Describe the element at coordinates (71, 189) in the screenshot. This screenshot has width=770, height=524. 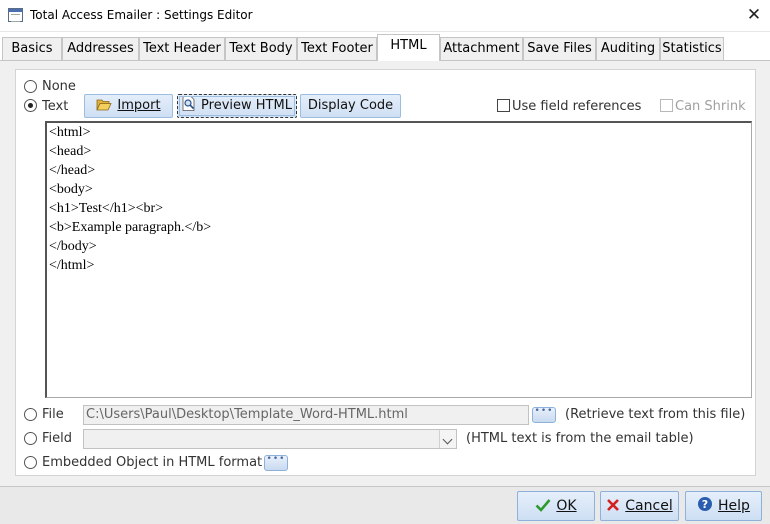
I see `code-line: <body>` at that location.